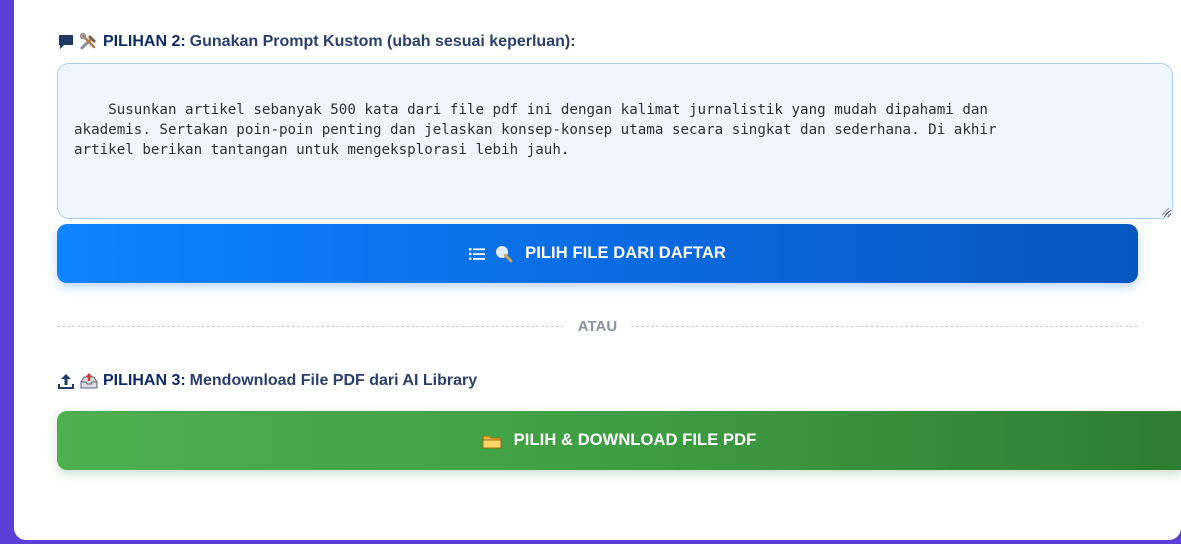 The width and height of the screenshot is (1181, 544). I want to click on or-divider: ATAU, so click(597, 326).